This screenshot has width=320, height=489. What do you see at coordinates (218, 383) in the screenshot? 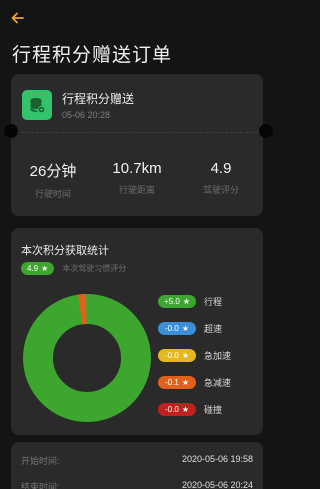
I see `legend-label: 急减速` at bounding box center [218, 383].